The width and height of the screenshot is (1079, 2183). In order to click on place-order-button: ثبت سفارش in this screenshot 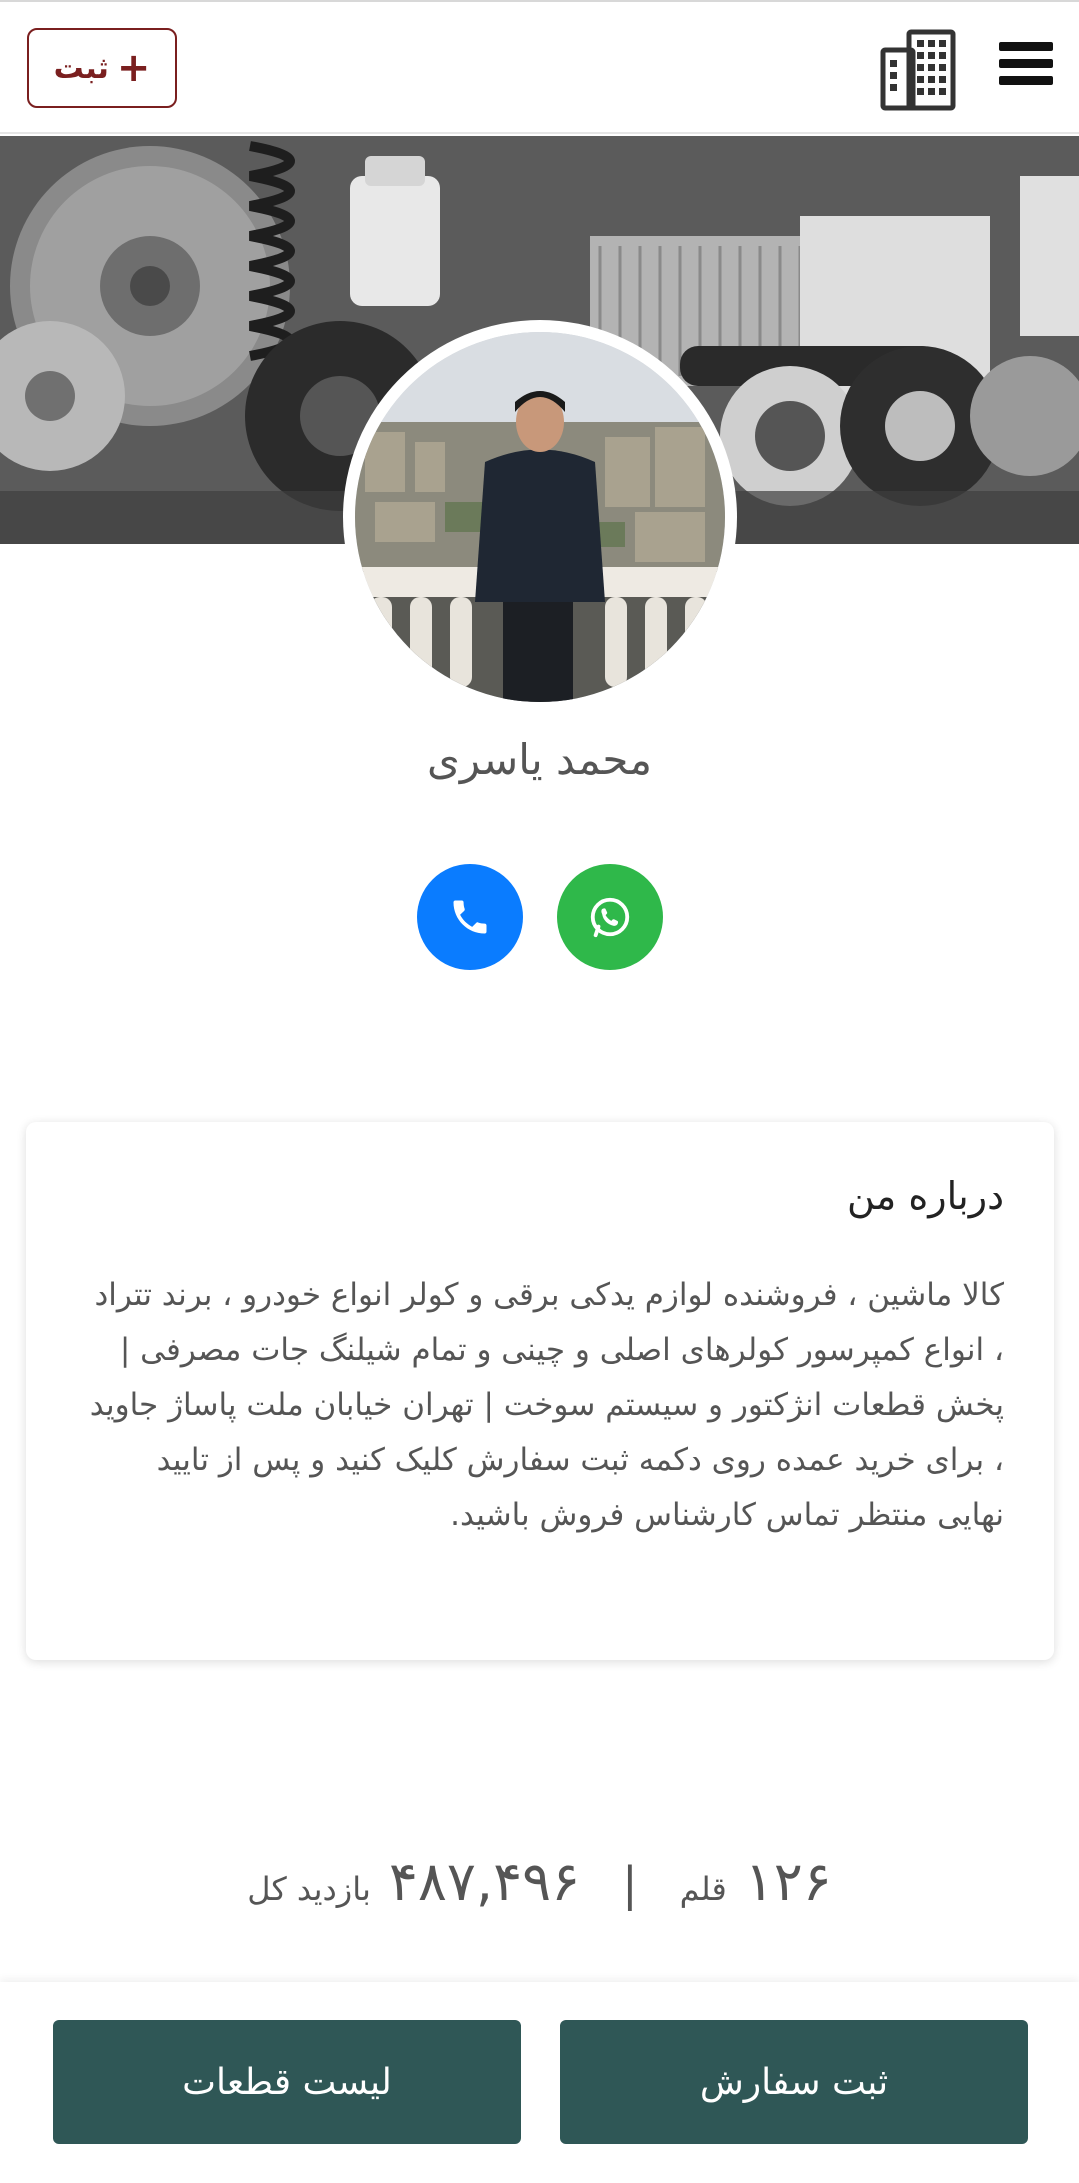, I will do `click(794, 2082)`.